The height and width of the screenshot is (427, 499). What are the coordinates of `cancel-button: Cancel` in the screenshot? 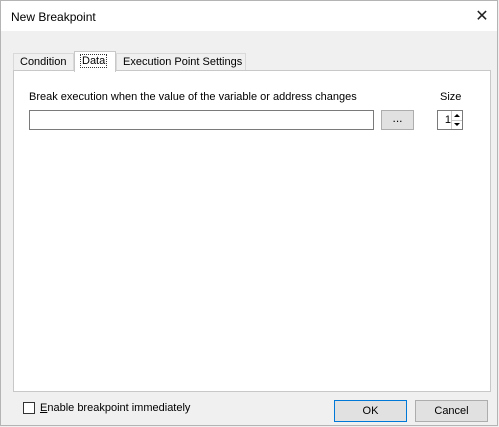 It's located at (451, 411).